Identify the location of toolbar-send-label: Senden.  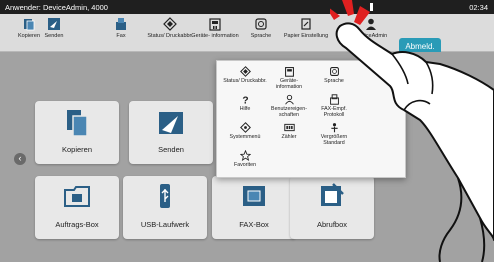
(54, 36).